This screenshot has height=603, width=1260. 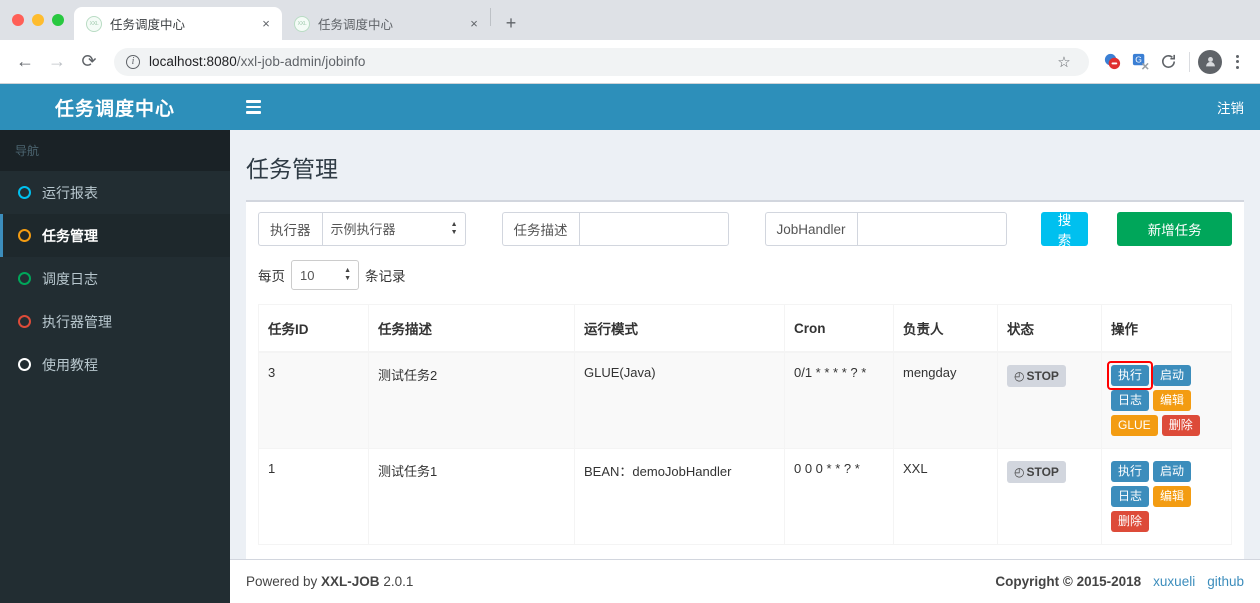 What do you see at coordinates (679, 328) in the screenshot?
I see `th-run-mode: 运行模式` at bounding box center [679, 328].